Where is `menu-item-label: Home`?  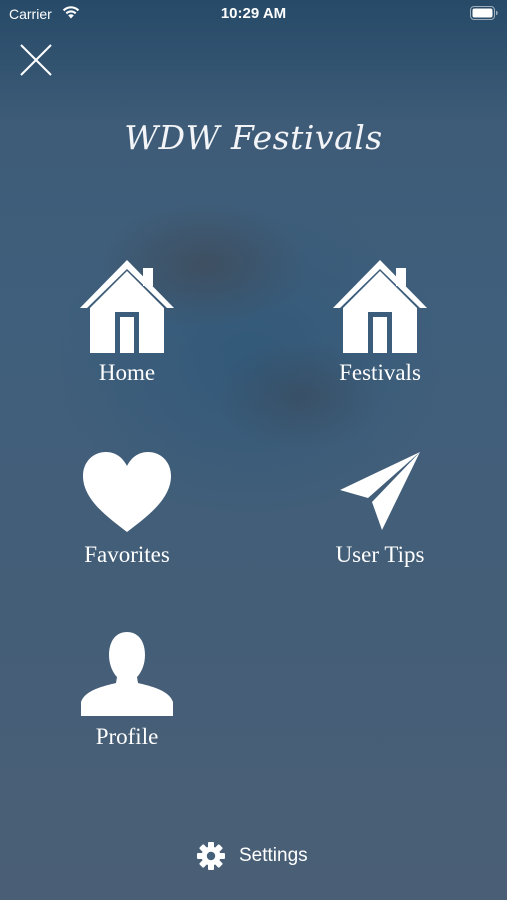 menu-item-label: Home is located at coordinates (127, 372).